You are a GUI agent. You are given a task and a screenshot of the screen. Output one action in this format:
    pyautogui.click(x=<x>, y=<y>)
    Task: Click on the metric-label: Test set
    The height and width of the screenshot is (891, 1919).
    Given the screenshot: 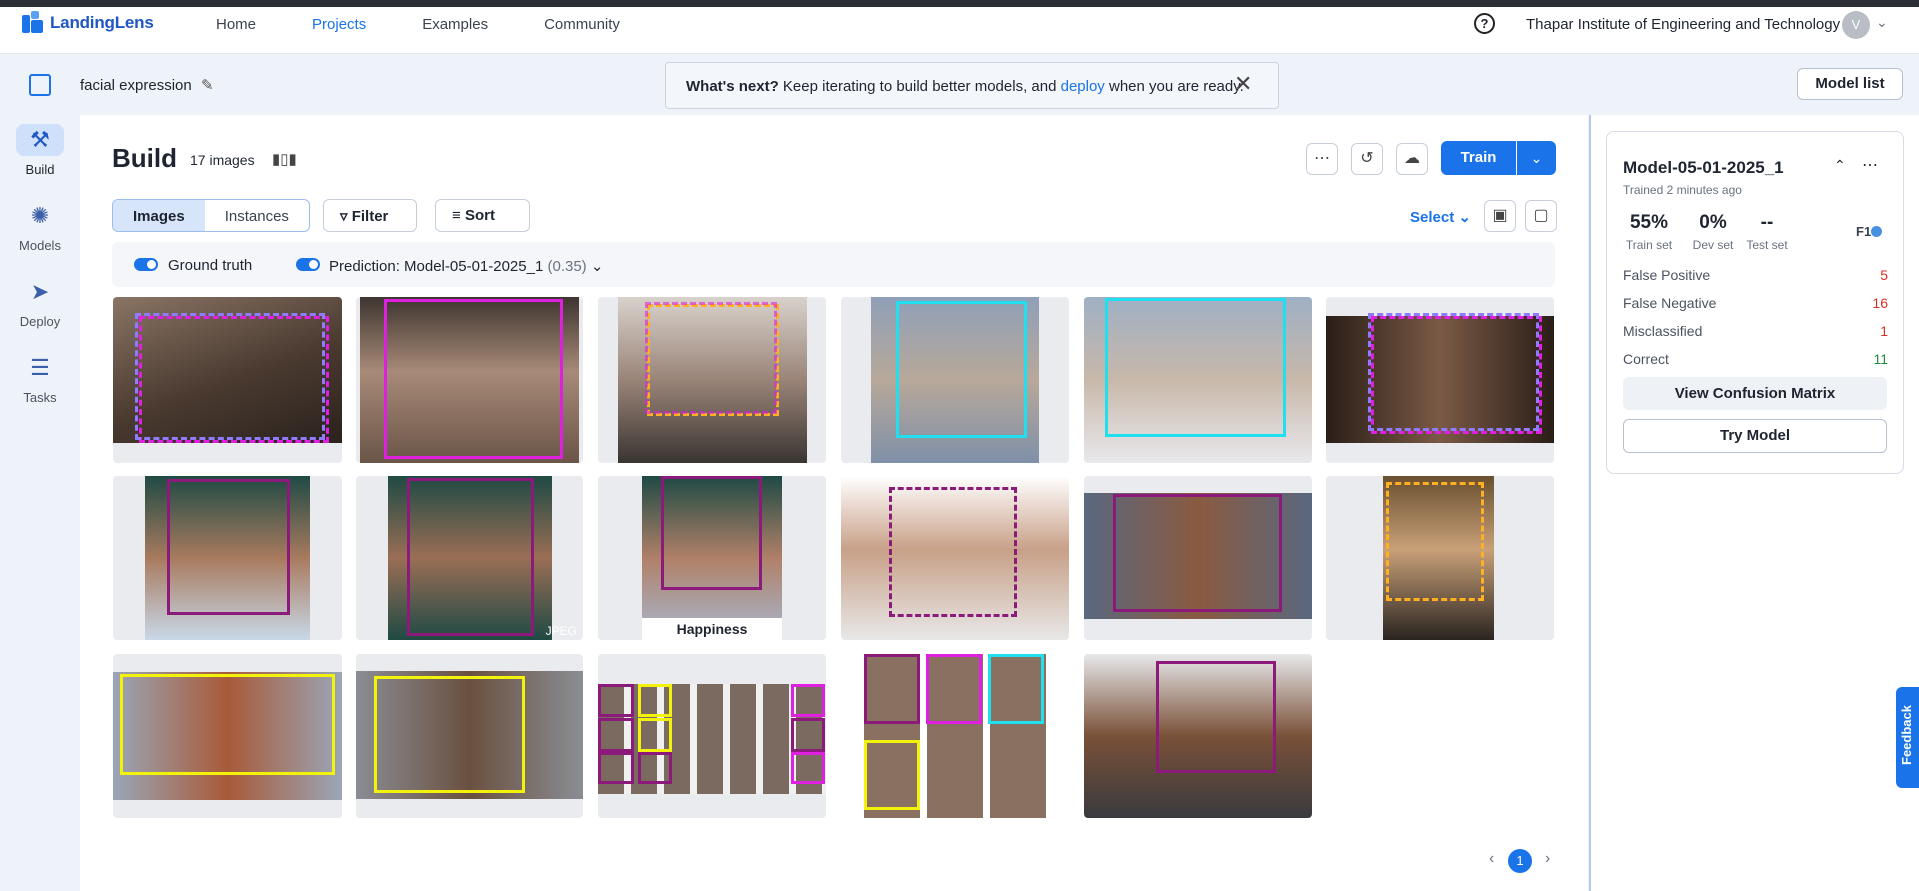 What is the action you would take?
    pyautogui.click(x=1767, y=245)
    